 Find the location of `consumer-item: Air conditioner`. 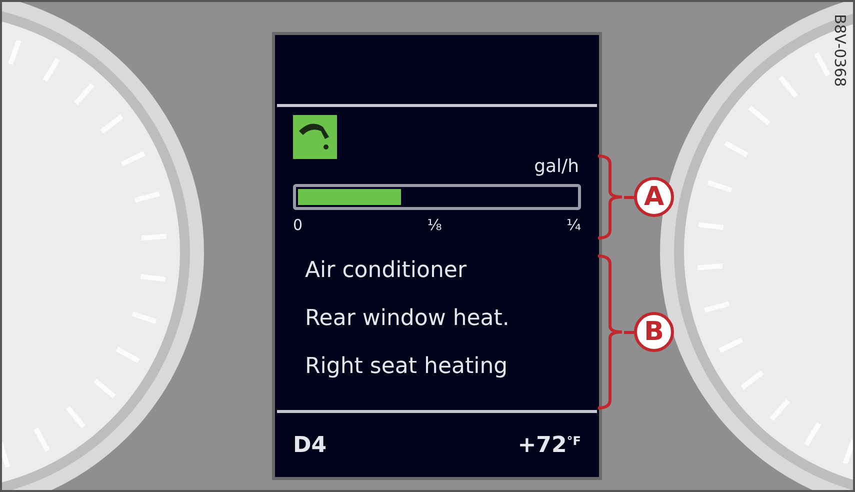

consumer-item: Air conditioner is located at coordinates (386, 270).